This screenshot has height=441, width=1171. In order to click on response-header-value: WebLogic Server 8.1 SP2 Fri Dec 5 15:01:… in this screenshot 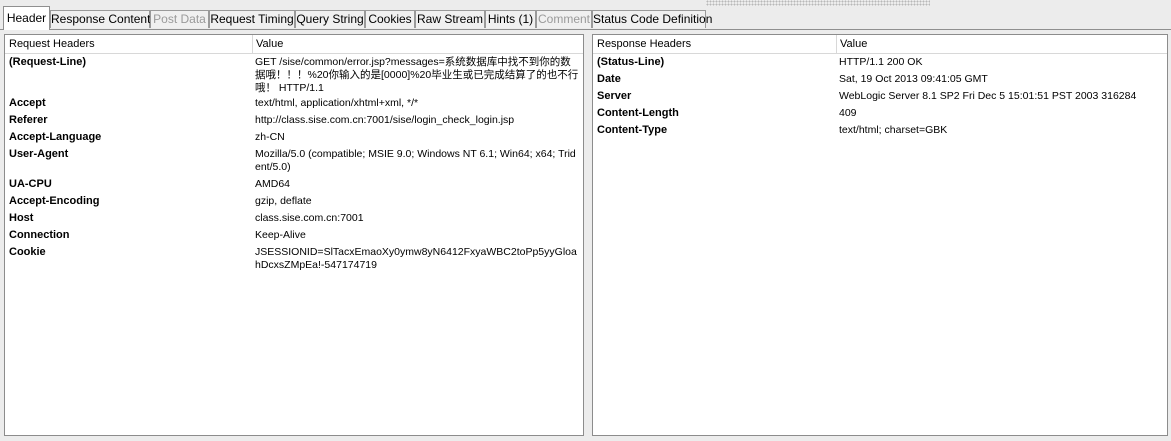, I will do `click(988, 96)`.